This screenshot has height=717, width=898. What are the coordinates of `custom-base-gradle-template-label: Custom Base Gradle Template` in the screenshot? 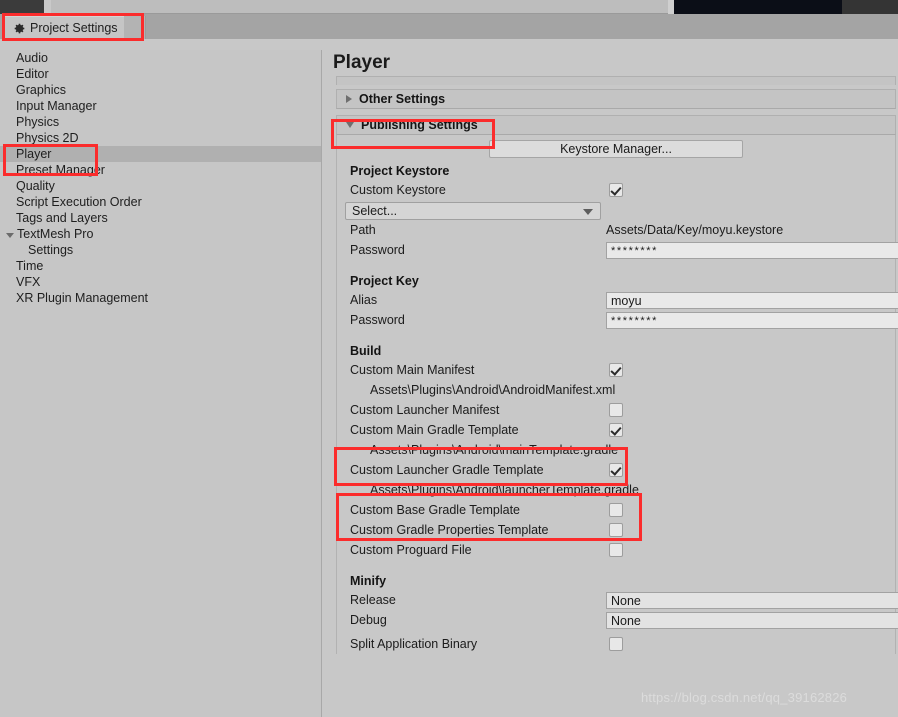 It's located at (435, 510).